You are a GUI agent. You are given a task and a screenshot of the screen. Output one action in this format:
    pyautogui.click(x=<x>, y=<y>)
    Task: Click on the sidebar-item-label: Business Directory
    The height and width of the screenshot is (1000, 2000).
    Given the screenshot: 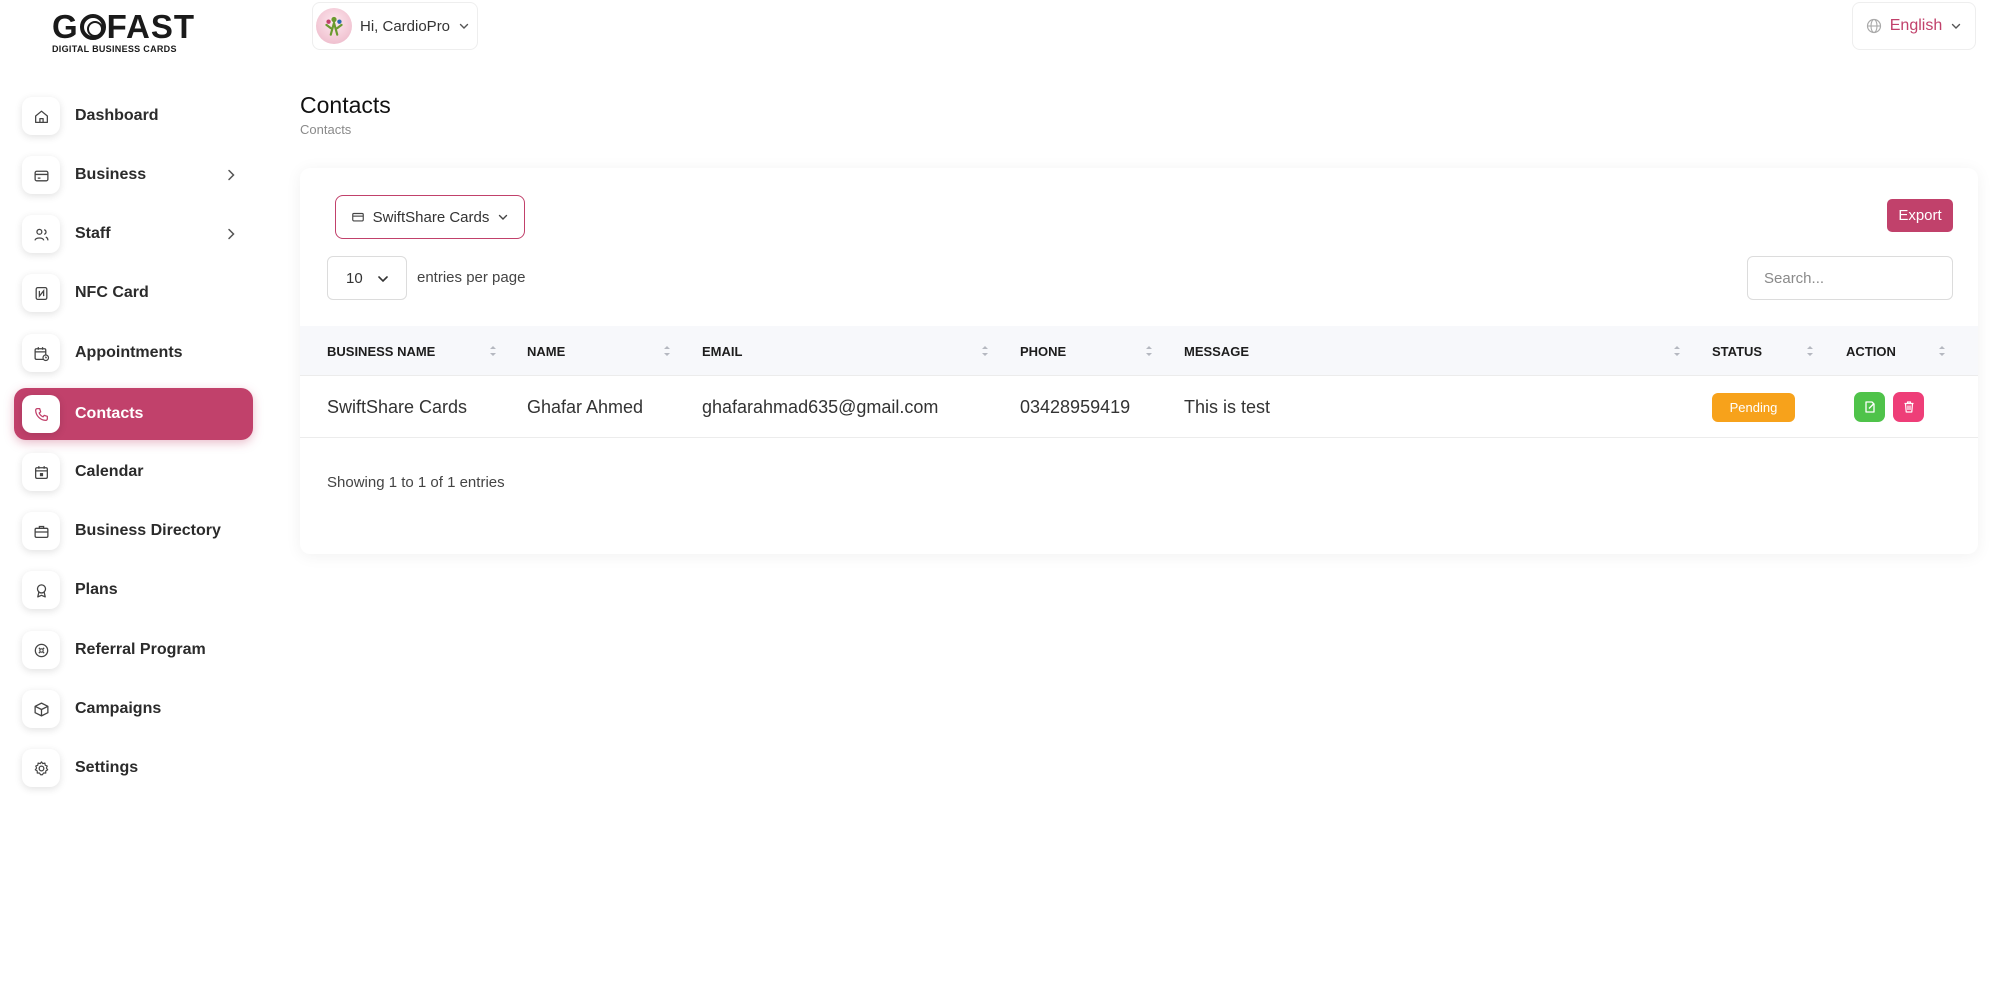 What is the action you would take?
    pyautogui.click(x=148, y=530)
    